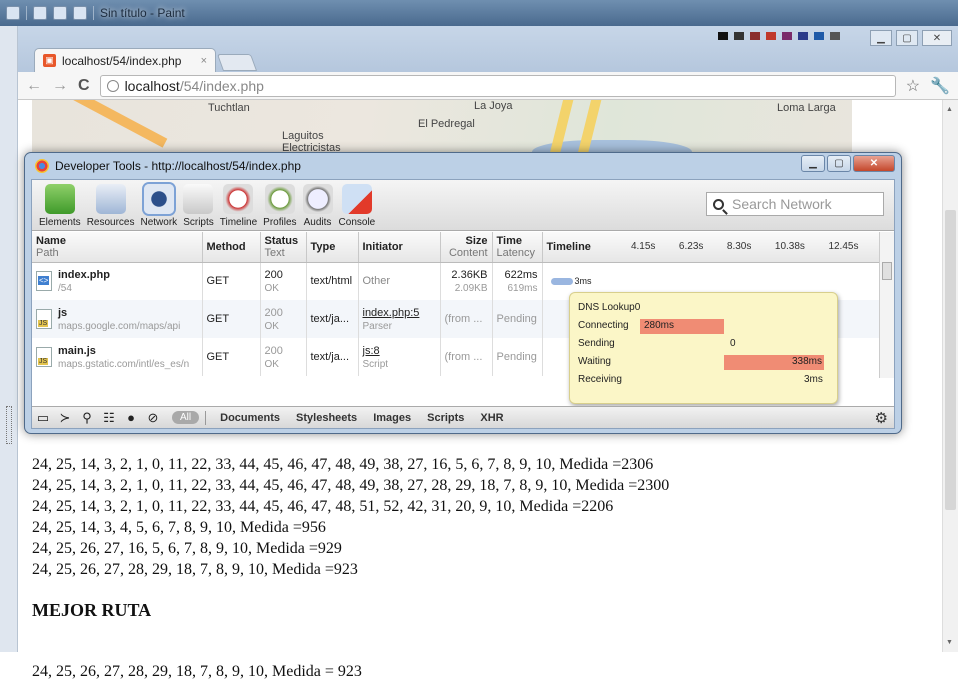  Describe the element at coordinates (445, 418) in the screenshot. I see `filter-scripts: Scripts` at that location.